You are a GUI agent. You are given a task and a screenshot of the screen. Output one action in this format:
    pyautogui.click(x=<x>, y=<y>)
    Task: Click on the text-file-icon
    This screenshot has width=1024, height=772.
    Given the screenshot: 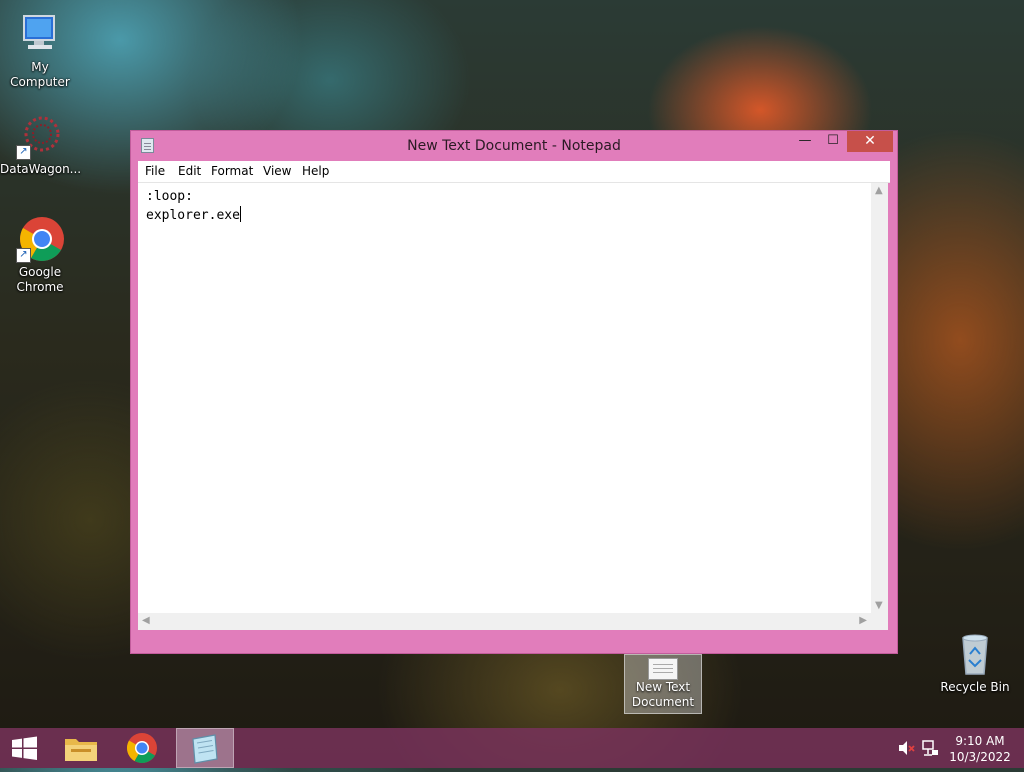 What is the action you would take?
    pyautogui.click(x=663, y=669)
    